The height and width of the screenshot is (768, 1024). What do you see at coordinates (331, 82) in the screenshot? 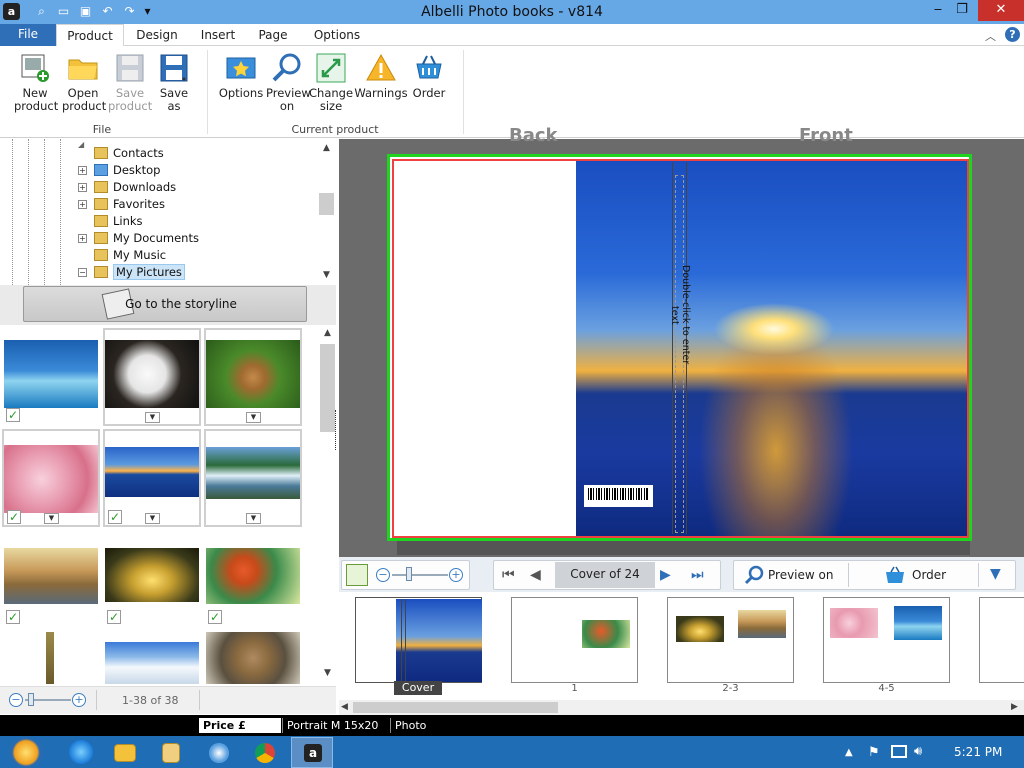
I see `change-size-button: Change size` at bounding box center [331, 82].